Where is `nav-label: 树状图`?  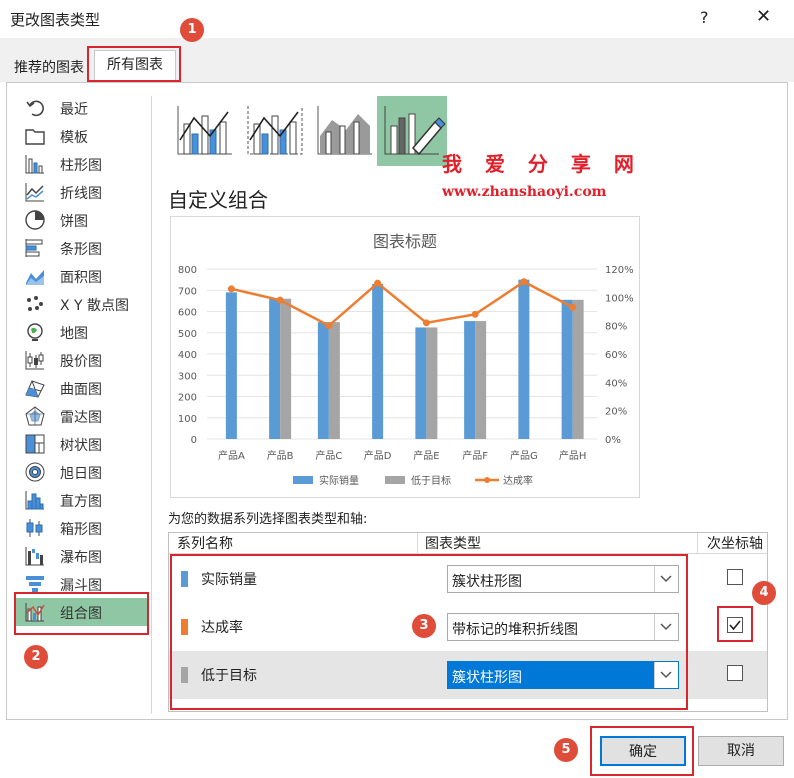
nav-label: 树状图 is located at coordinates (81, 446).